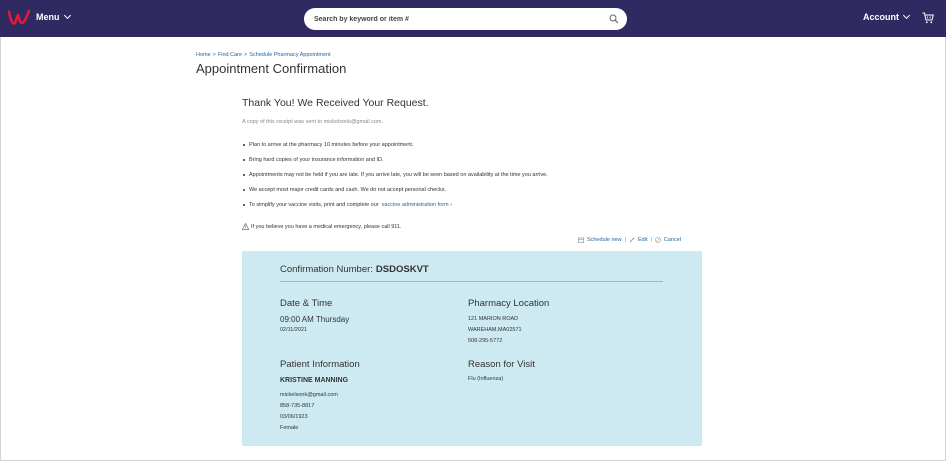 This screenshot has height=461, width=946. I want to click on breadcrumb-home: Home, so click(203, 55).